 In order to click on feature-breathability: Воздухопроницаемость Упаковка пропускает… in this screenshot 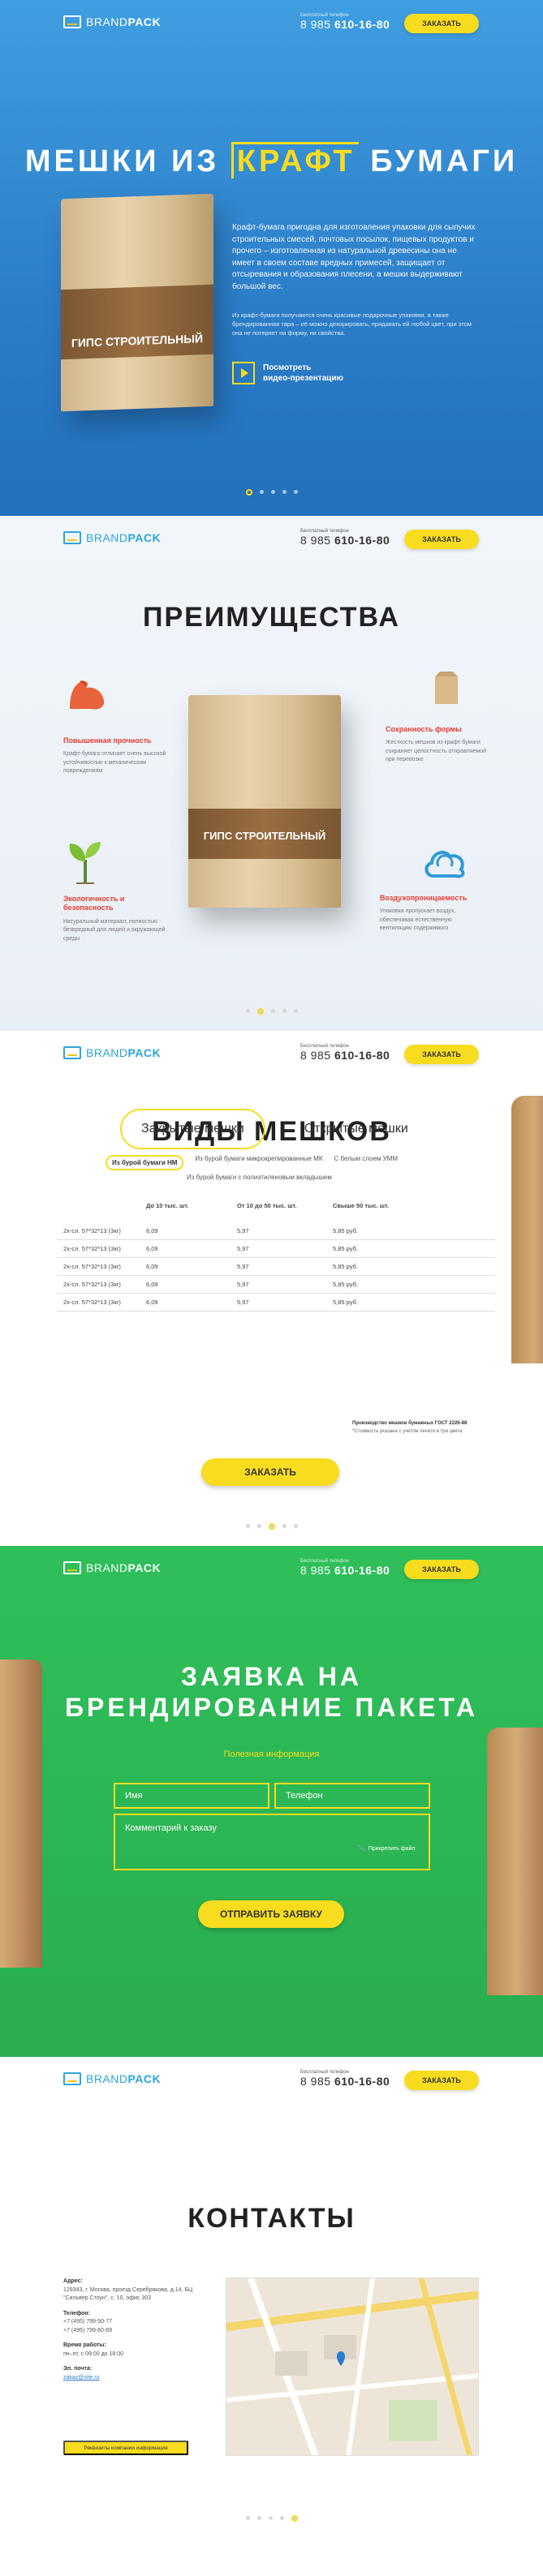, I will do `click(424, 913)`.